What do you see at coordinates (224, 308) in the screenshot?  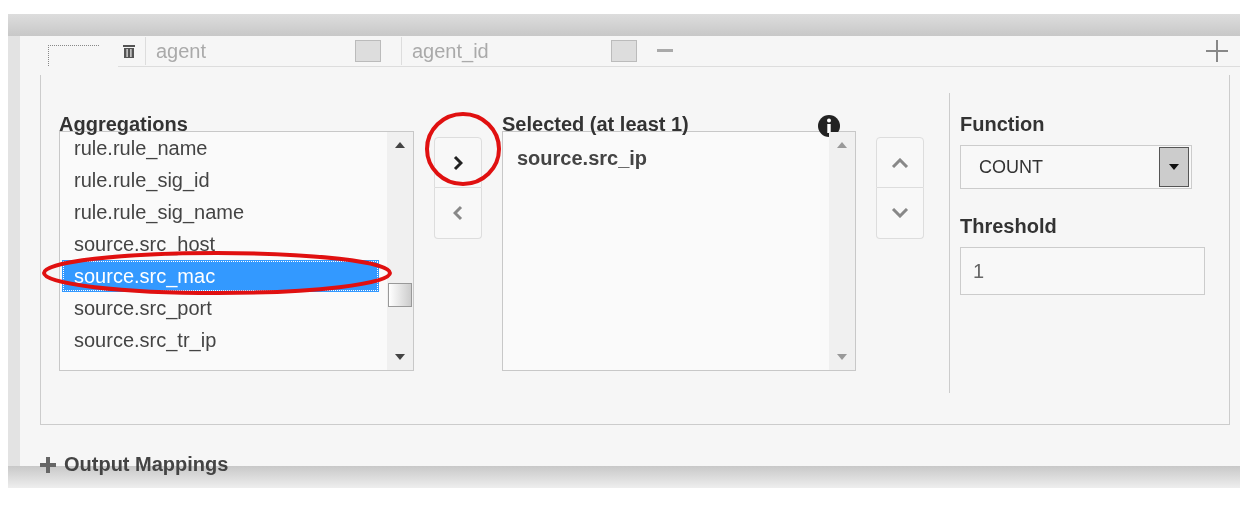 I see `list-item: source.src_port` at bounding box center [224, 308].